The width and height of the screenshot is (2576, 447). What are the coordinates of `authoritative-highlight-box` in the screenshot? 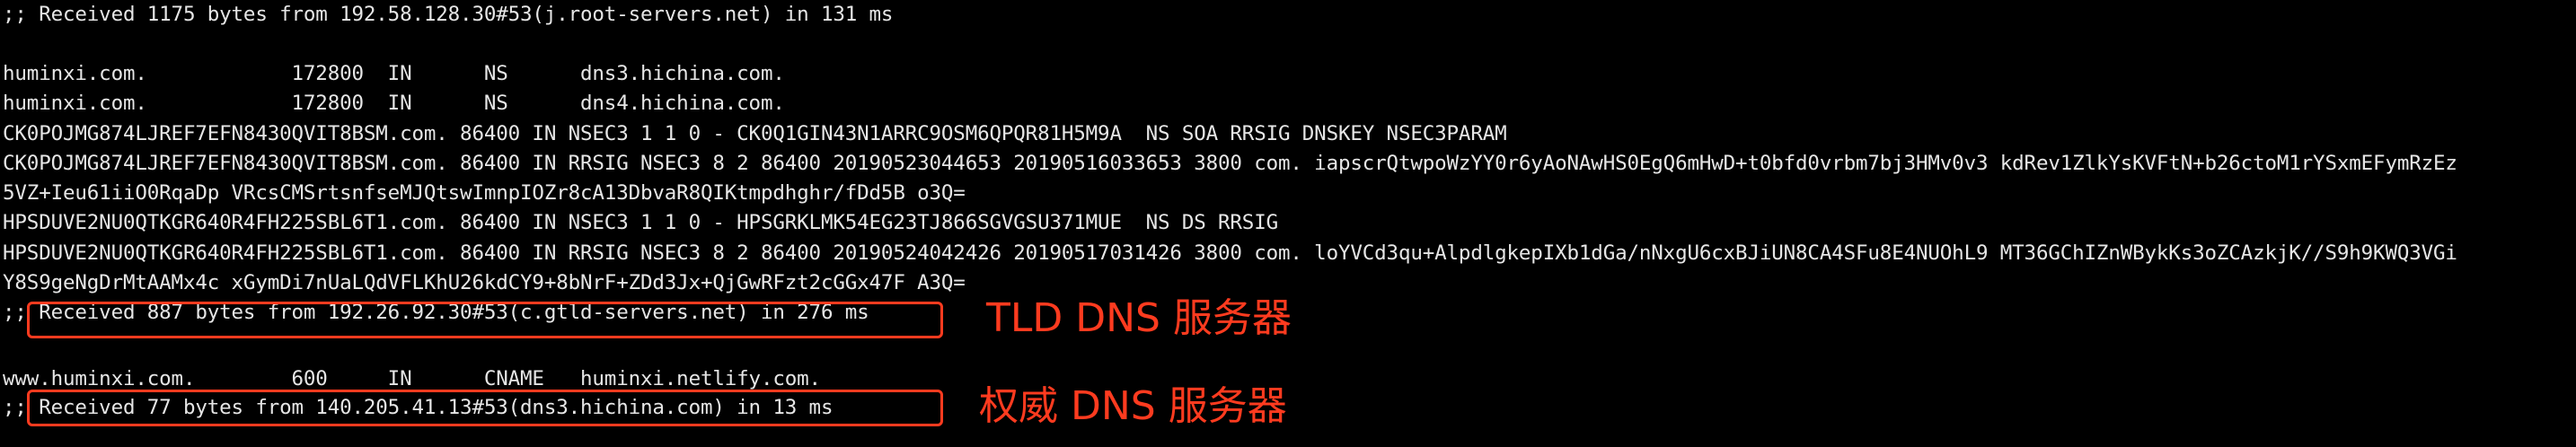 It's located at (485, 408).